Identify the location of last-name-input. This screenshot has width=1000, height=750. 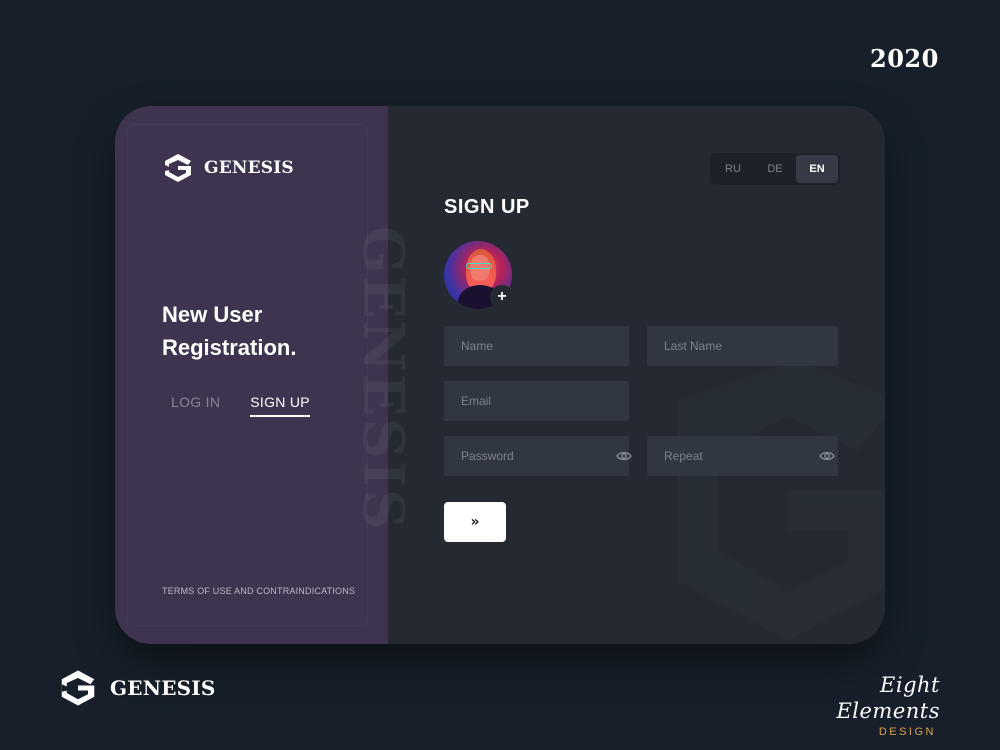
(744, 346).